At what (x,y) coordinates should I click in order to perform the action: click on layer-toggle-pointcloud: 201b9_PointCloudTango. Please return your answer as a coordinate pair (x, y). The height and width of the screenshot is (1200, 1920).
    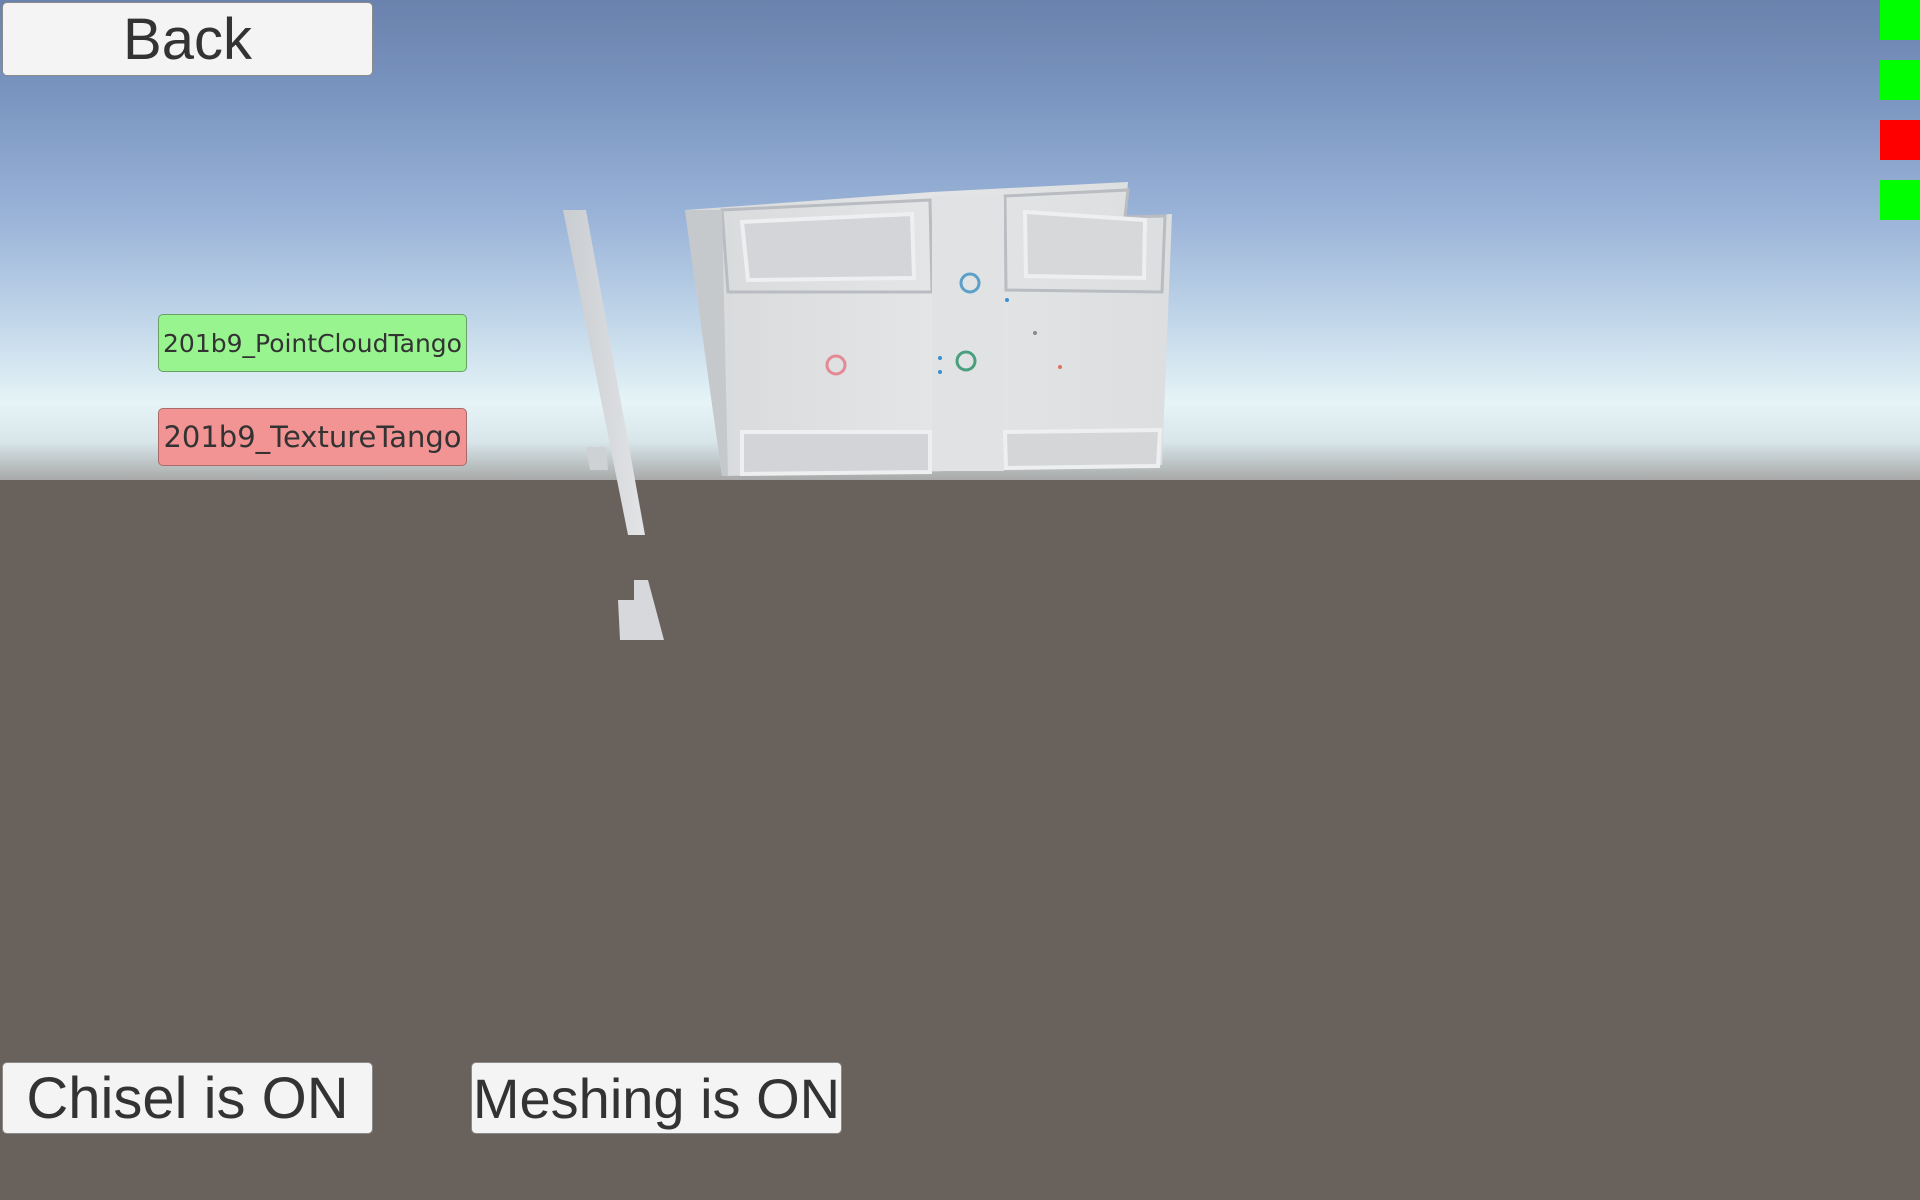
    Looking at the image, I should click on (312, 343).